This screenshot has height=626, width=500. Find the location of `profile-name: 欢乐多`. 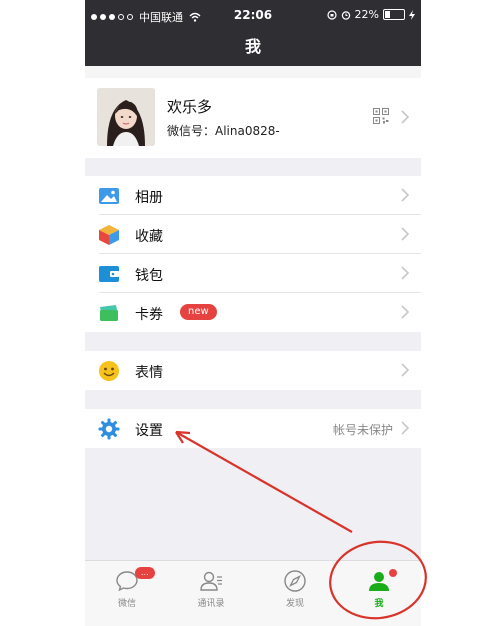

profile-name: 欢乐多 is located at coordinates (190, 107).